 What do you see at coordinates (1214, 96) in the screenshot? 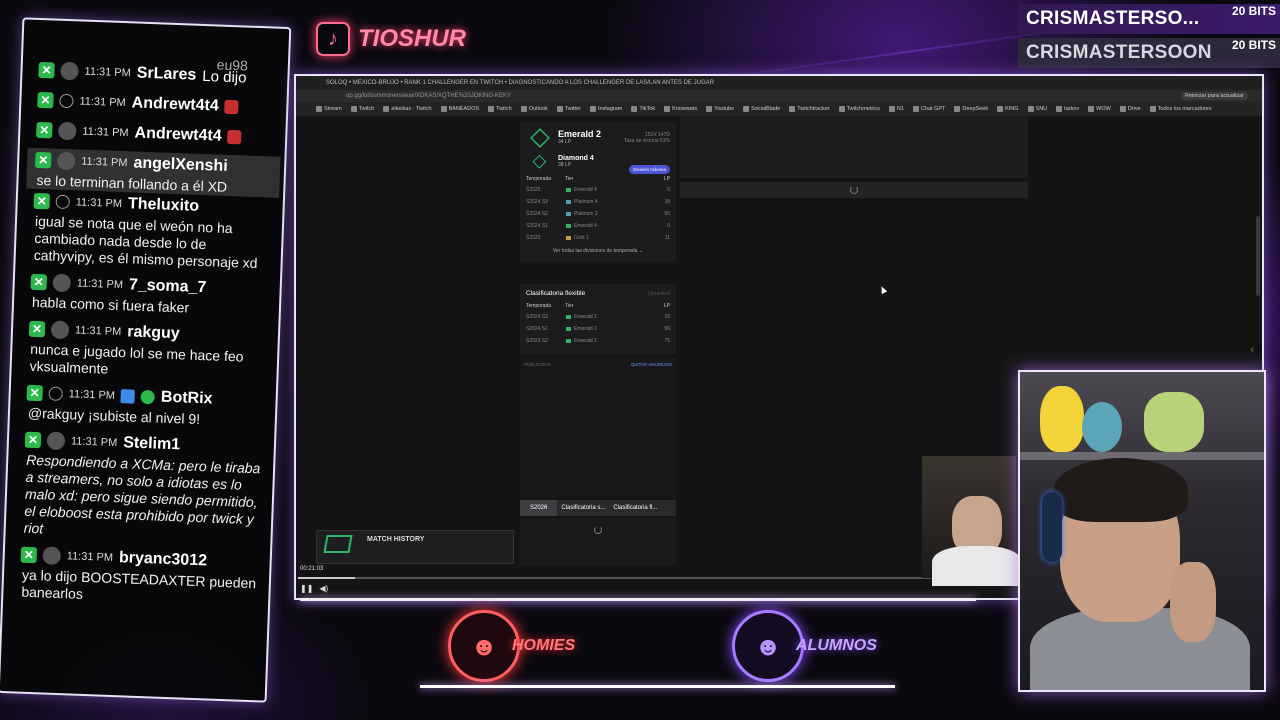
I see `update-button: Reiniciar para actualizar` at bounding box center [1214, 96].